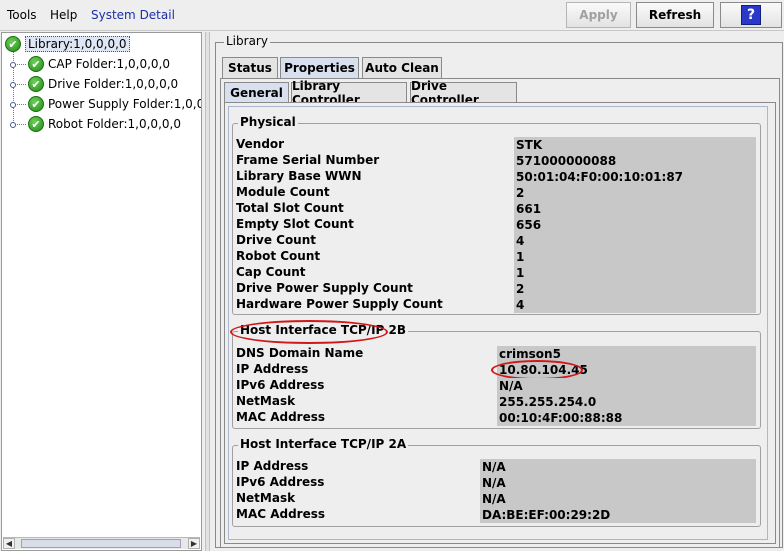  I want to click on tree-item-cap-folder: ✔ CAP Folder:1,0,0,0,0, so click(90, 64).